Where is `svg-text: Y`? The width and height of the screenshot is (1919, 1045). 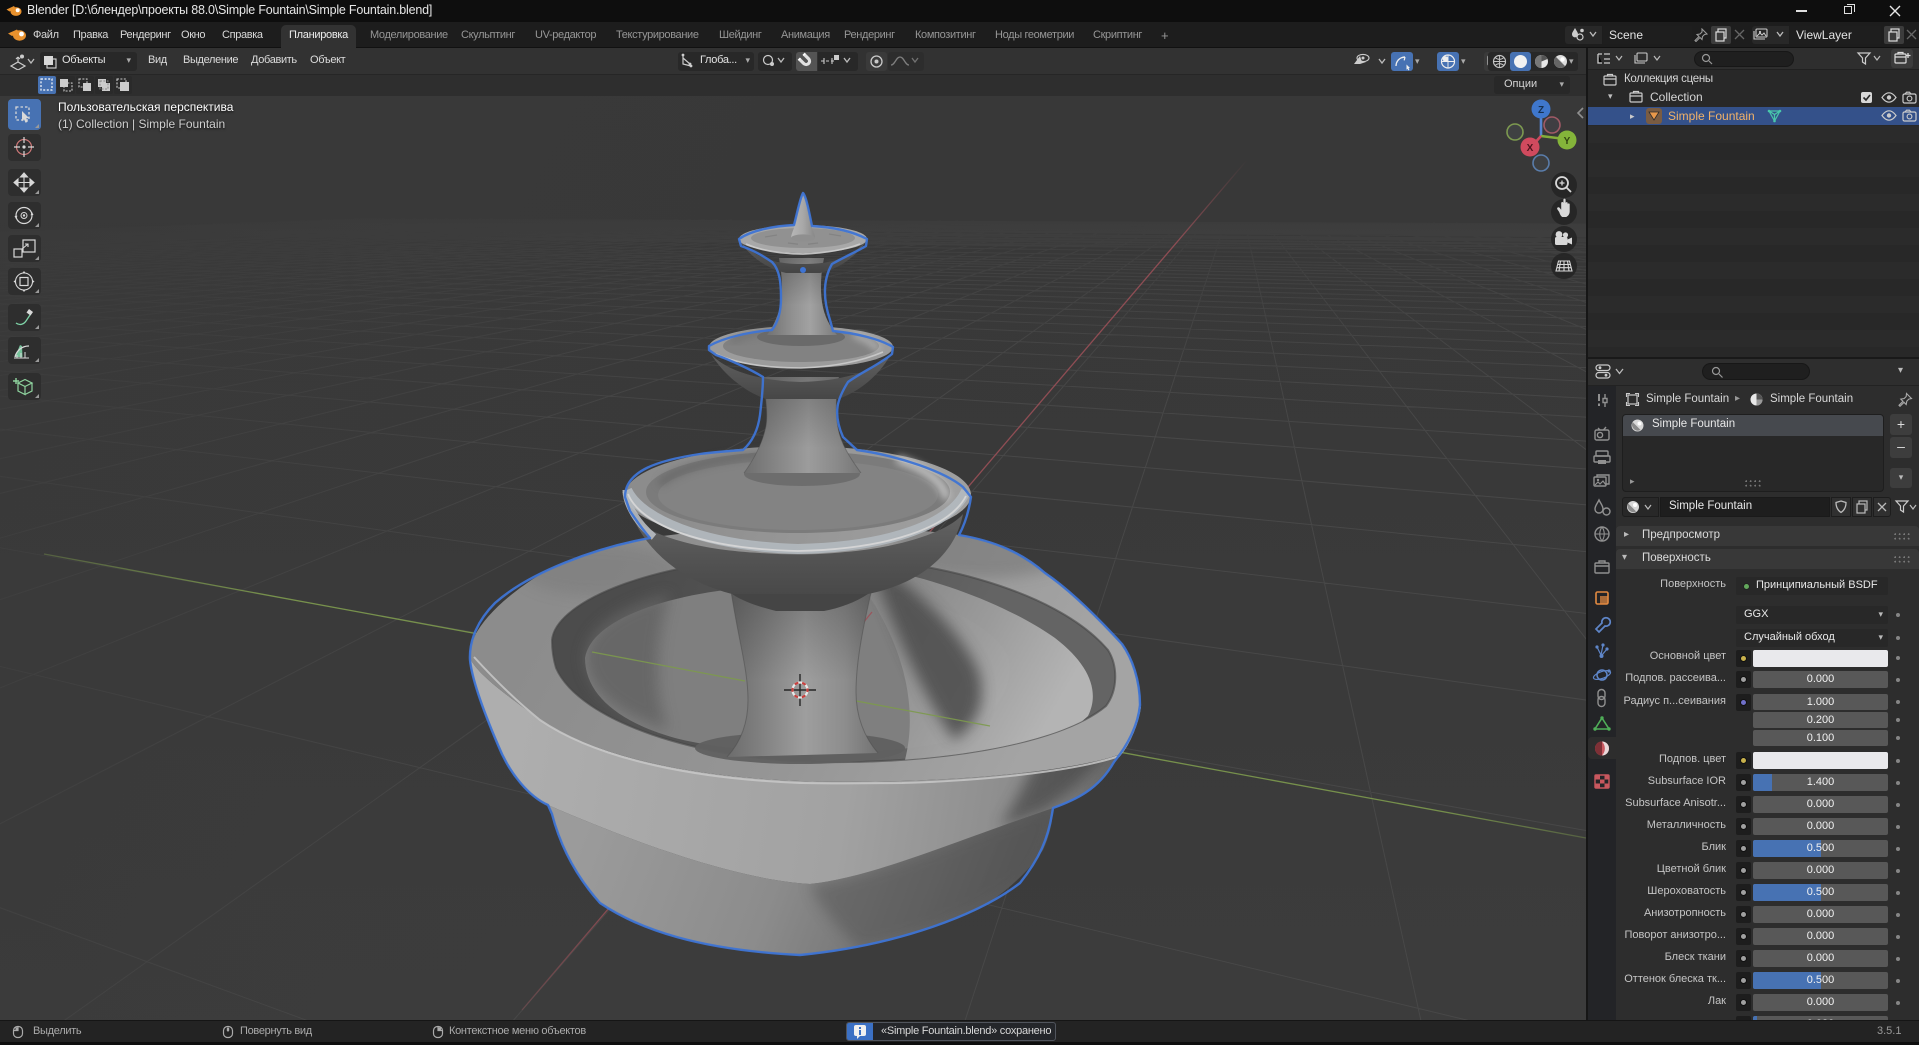
svg-text: Y is located at coordinates (1567, 141).